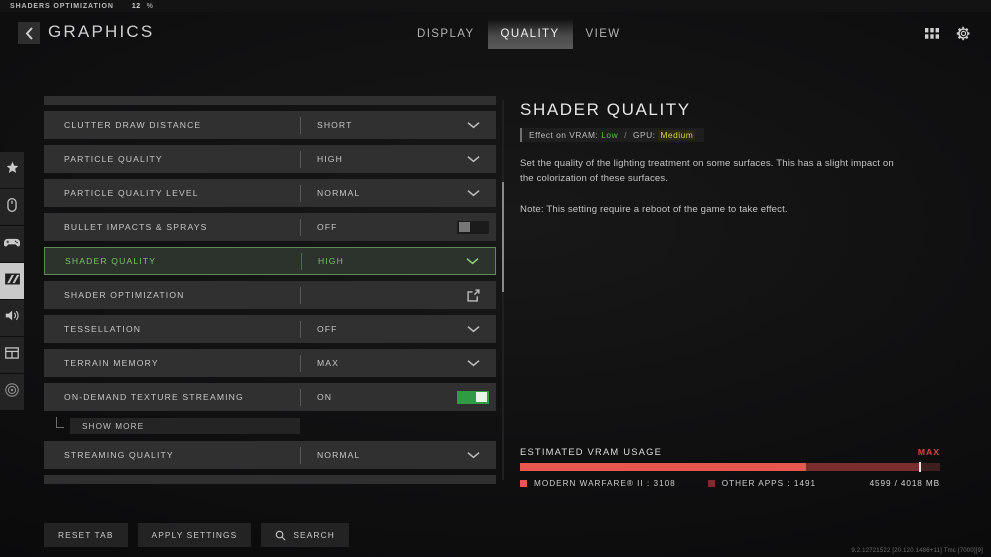 Image resolution: width=991 pixels, height=557 pixels. What do you see at coordinates (131, 193) in the screenshot?
I see `setting-label: PARTICLE QUALITY LEVEL` at bounding box center [131, 193].